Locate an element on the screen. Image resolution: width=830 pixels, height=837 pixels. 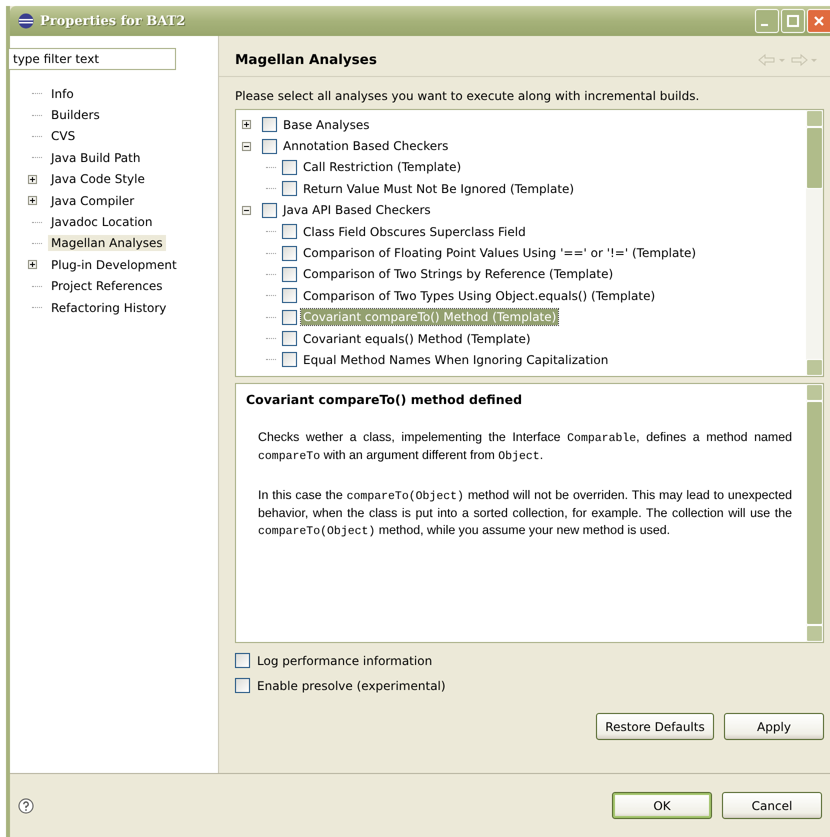
scrollbar is located at coordinates (814, 243).